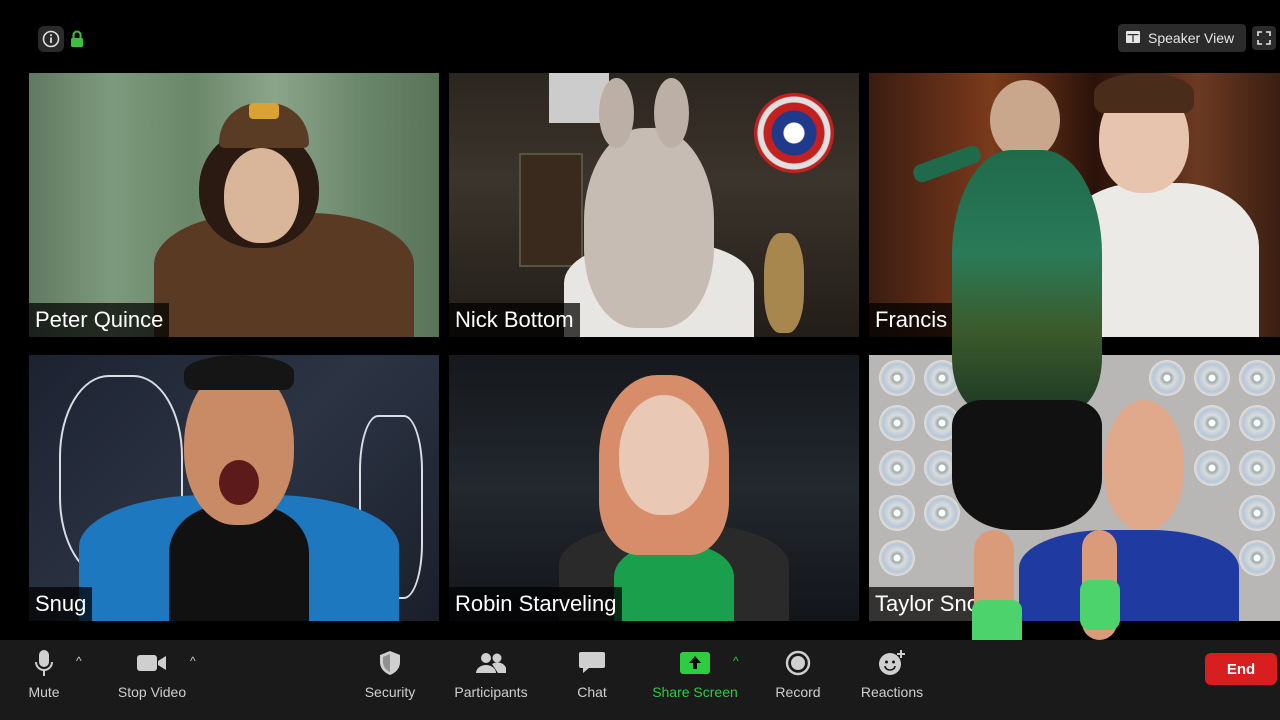  What do you see at coordinates (491, 663) in the screenshot?
I see `participants-icon` at bounding box center [491, 663].